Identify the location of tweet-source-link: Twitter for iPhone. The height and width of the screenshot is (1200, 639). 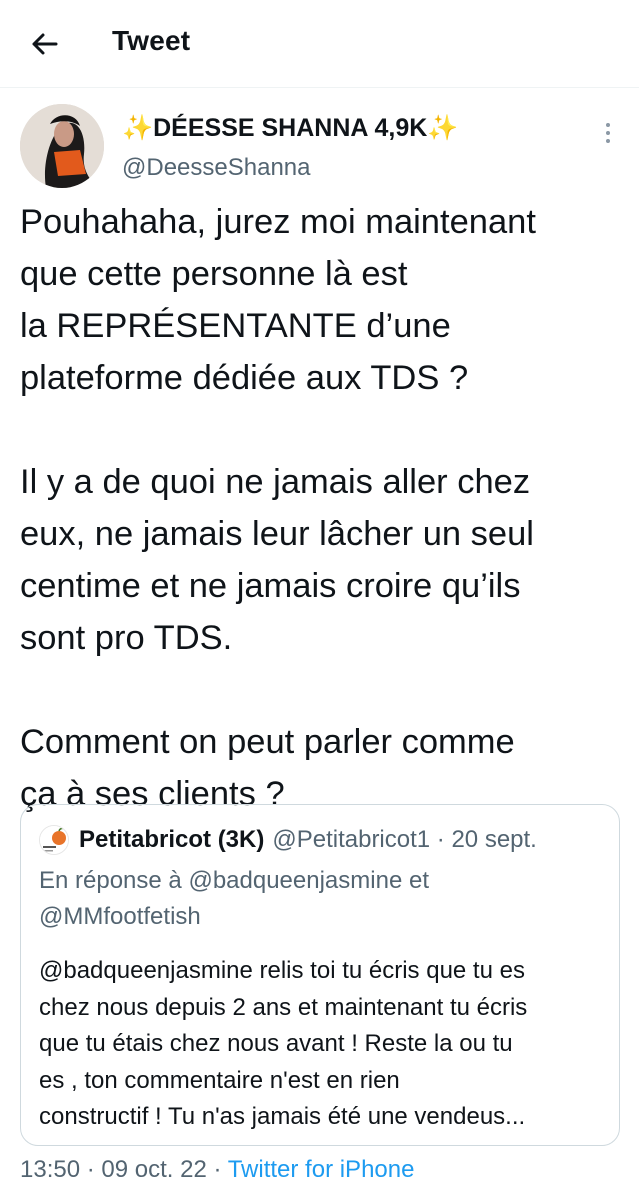
(321, 1169).